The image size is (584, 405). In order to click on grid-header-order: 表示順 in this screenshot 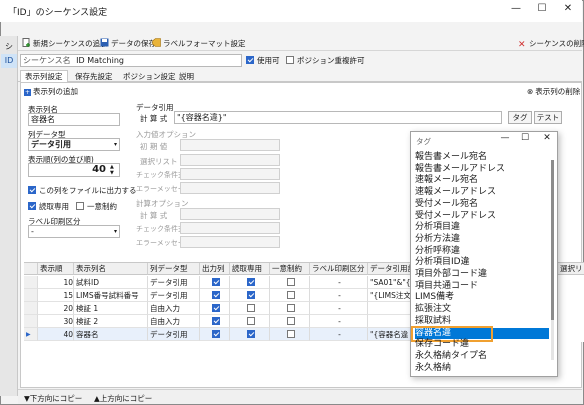, I will do `click(56, 269)`.